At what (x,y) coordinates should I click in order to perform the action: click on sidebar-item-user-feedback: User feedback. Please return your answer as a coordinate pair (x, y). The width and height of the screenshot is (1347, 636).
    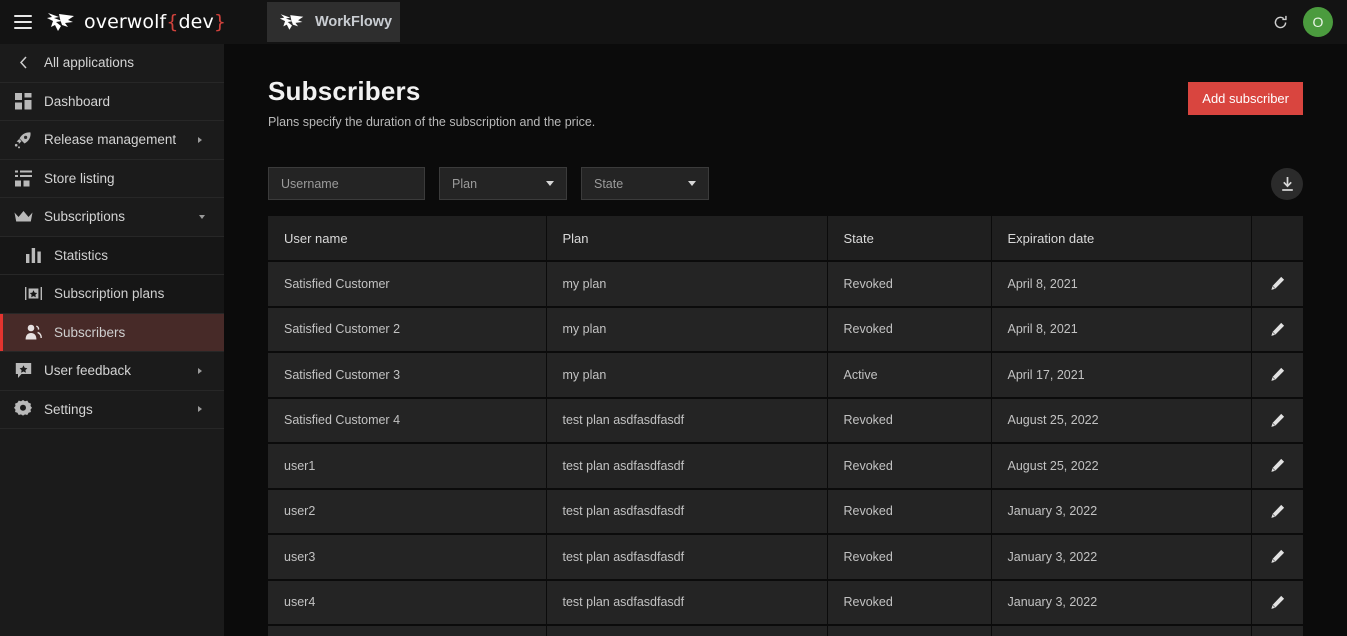
    Looking at the image, I should click on (112, 371).